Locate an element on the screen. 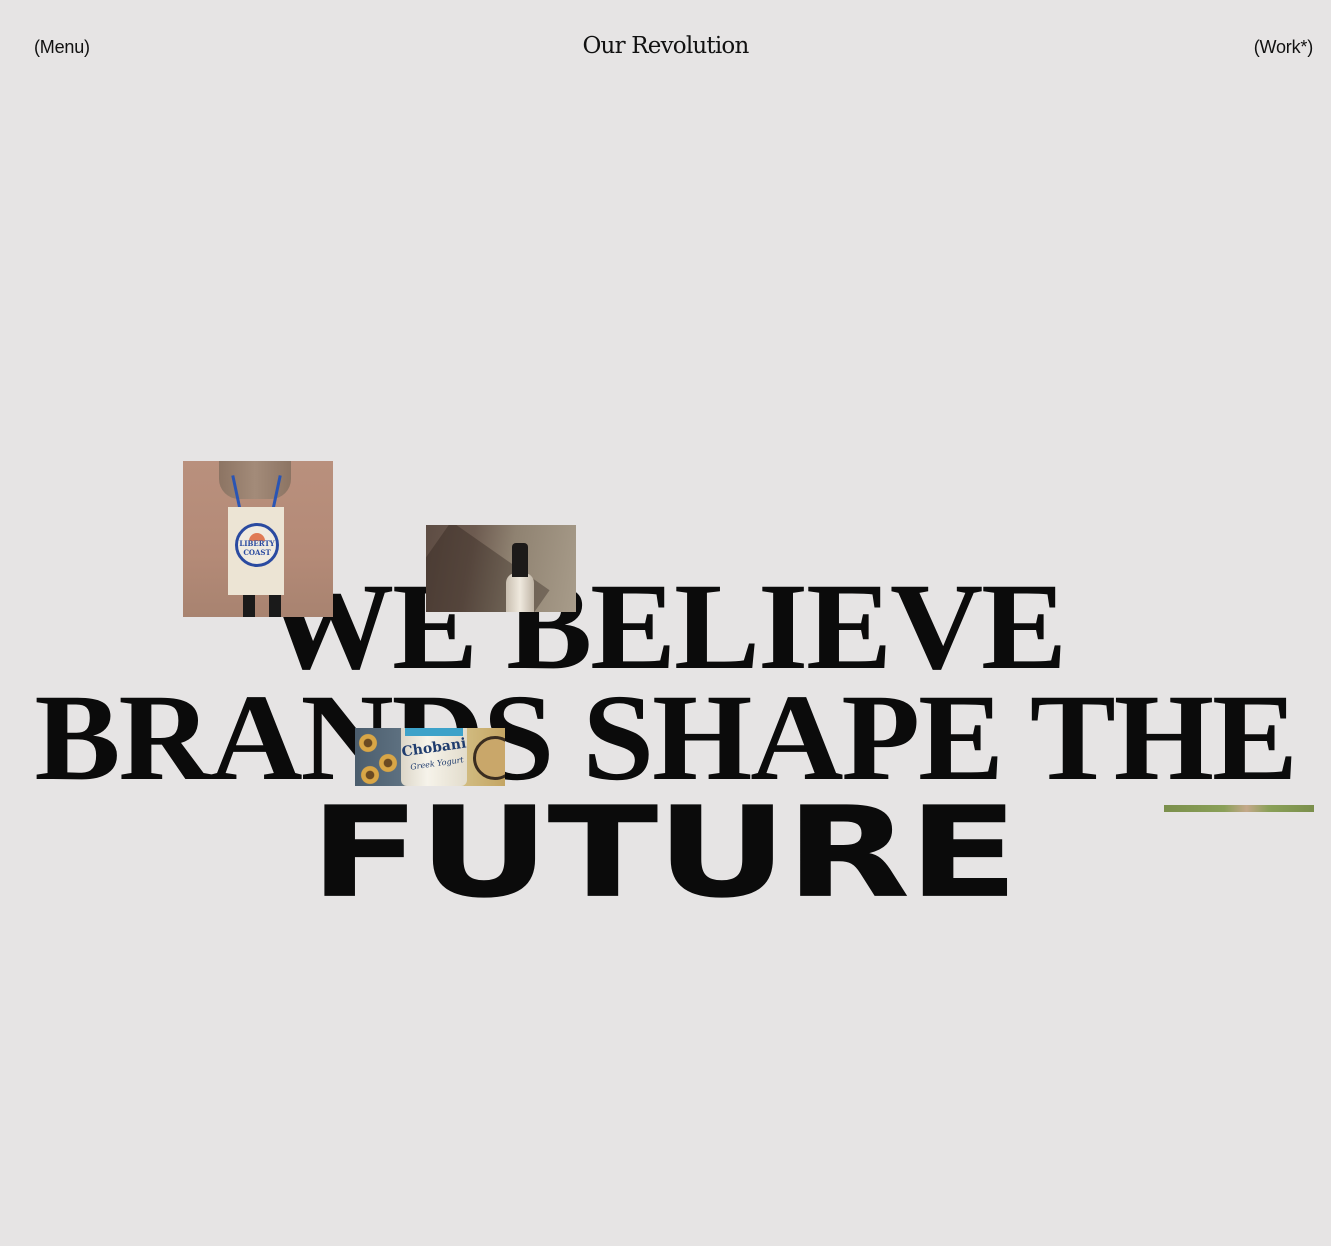 The image size is (1331, 1246). bottle-neck is located at coordinates (520, 560).